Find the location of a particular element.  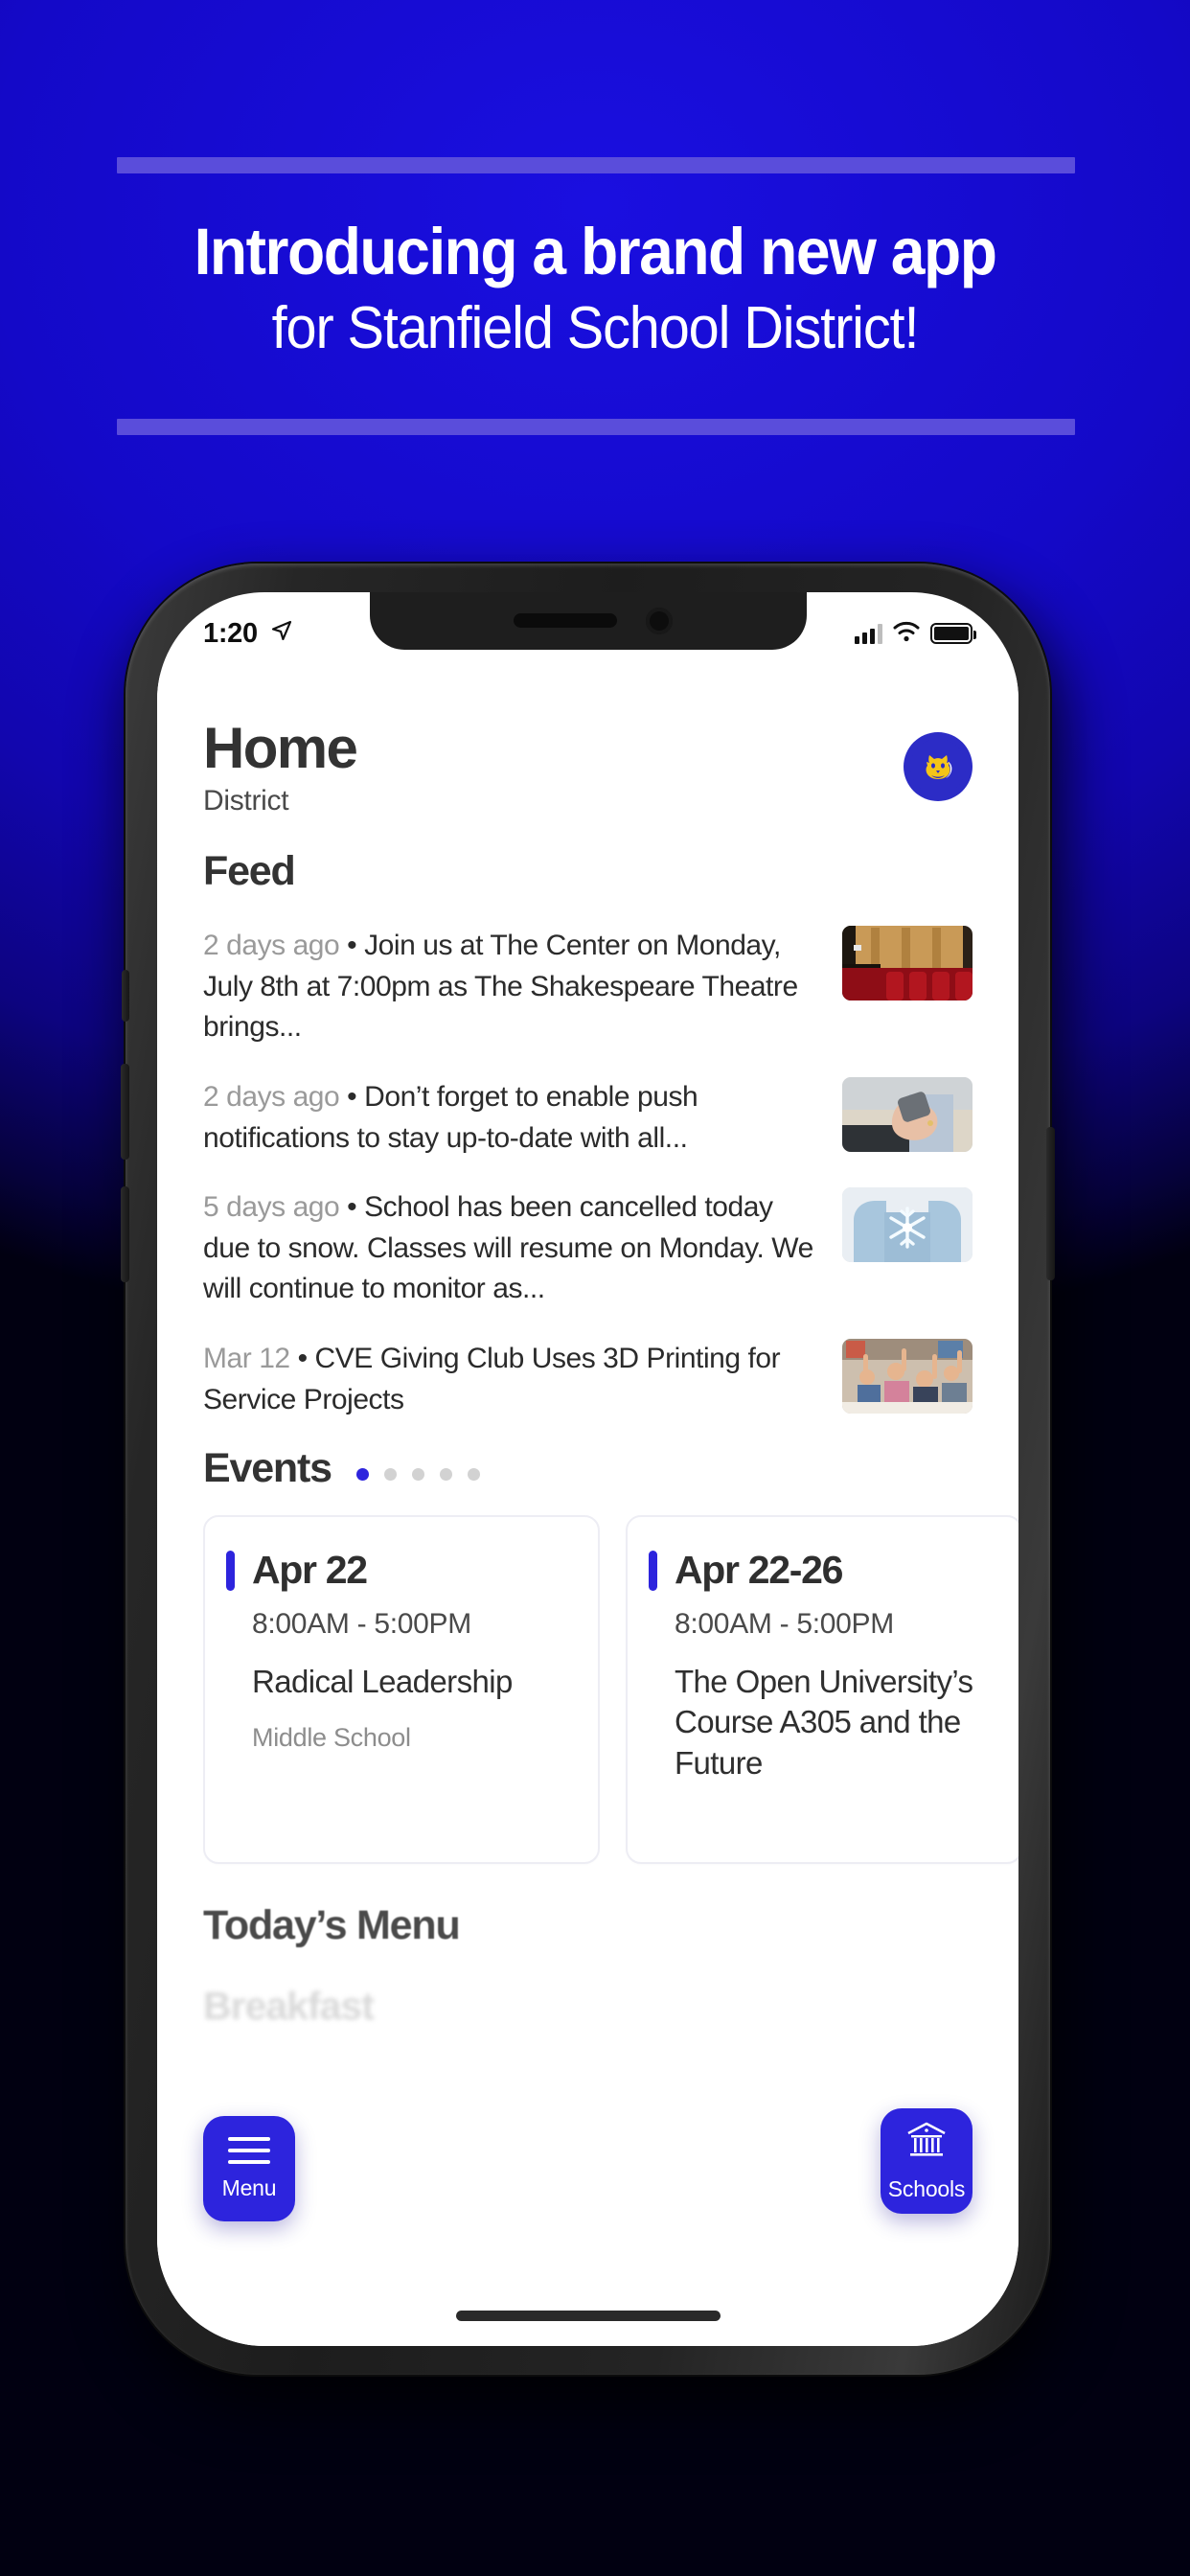

promo-rule-bottom is located at coordinates (596, 427).